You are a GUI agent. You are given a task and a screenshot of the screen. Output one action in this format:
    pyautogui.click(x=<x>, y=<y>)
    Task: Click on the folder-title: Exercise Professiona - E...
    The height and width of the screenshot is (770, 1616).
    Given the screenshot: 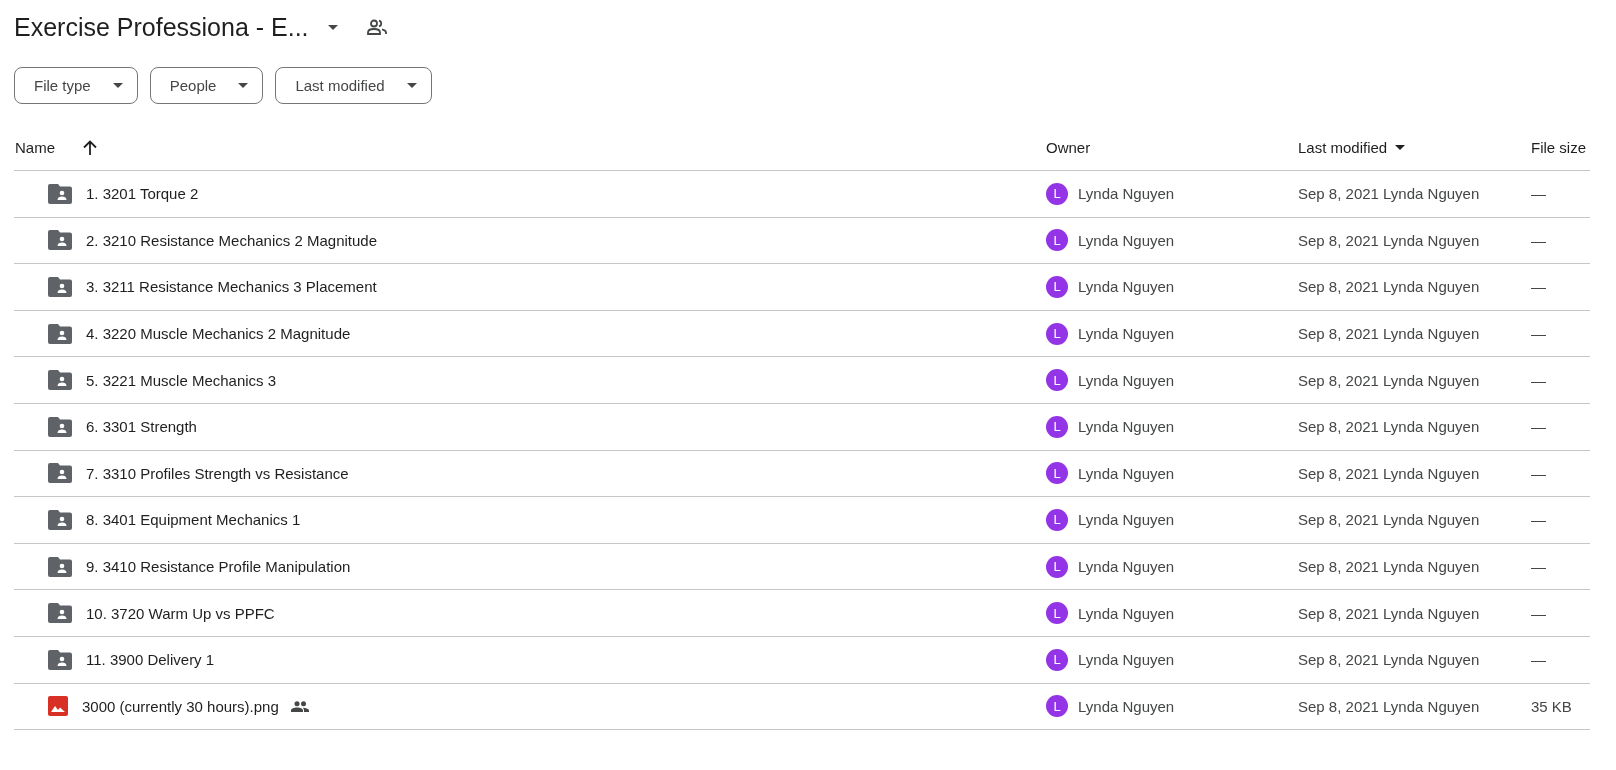 What is the action you would take?
    pyautogui.click(x=161, y=27)
    